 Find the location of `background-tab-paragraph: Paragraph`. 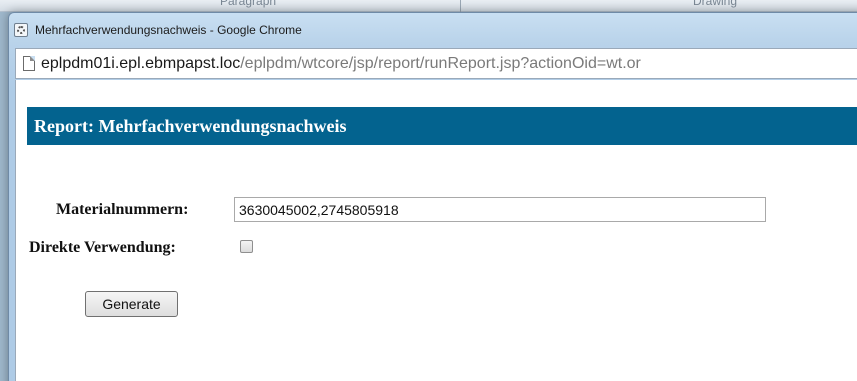

background-tab-paragraph: Paragraph is located at coordinates (248, 4).